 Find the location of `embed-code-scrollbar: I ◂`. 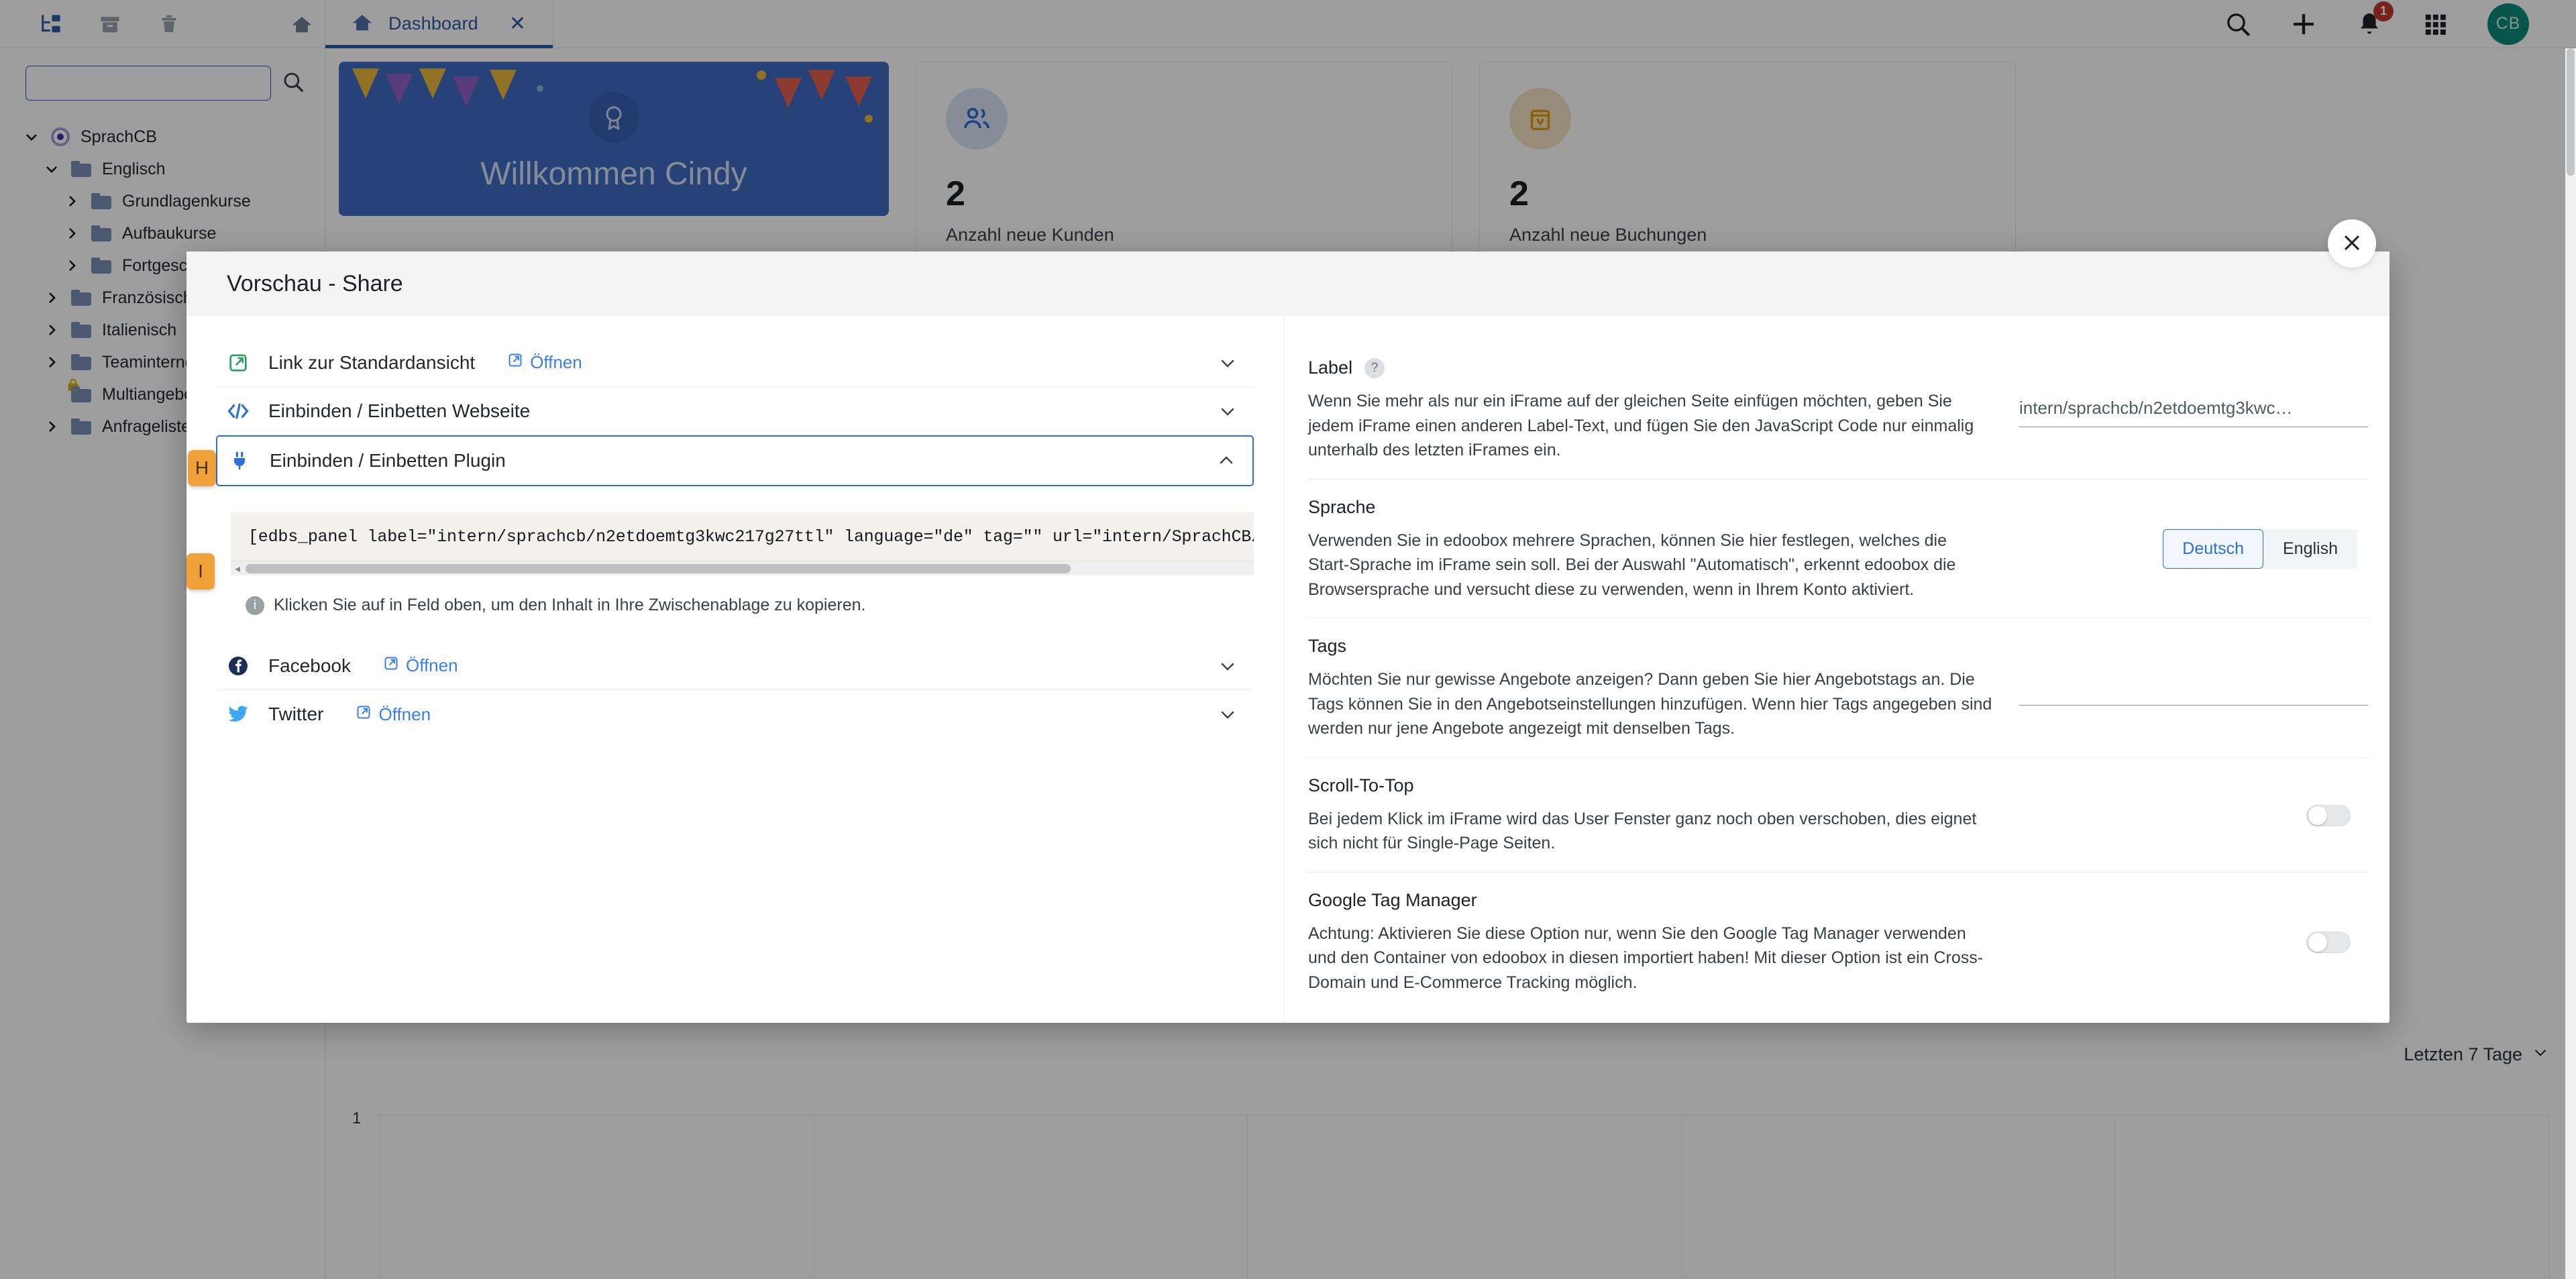

embed-code-scrollbar: I ◂ is located at coordinates (720, 571).